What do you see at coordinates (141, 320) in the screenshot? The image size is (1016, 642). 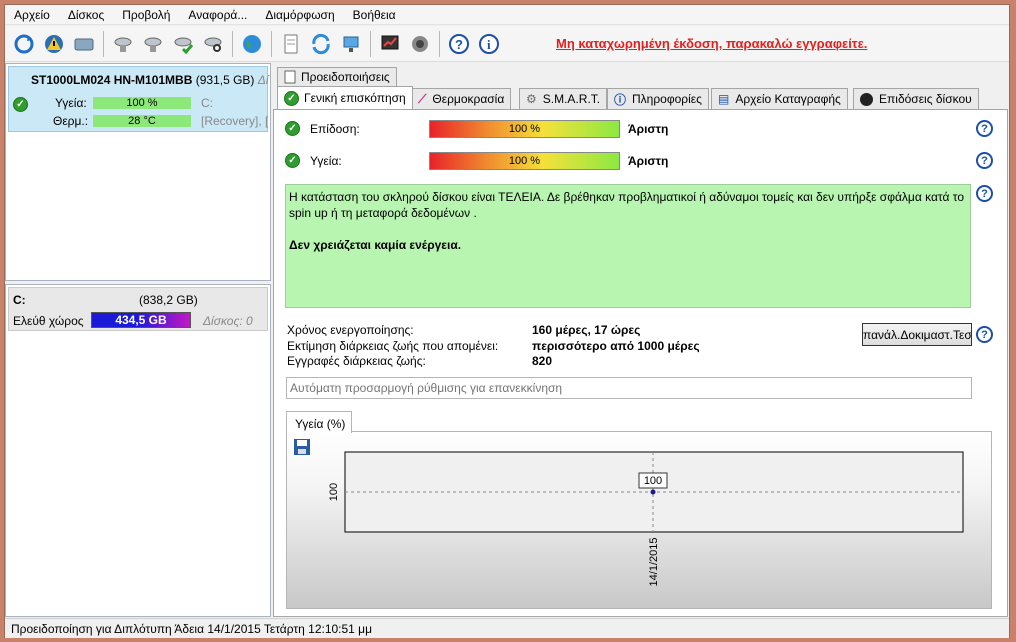 I see `free-space-bar: 434,5 GB` at bounding box center [141, 320].